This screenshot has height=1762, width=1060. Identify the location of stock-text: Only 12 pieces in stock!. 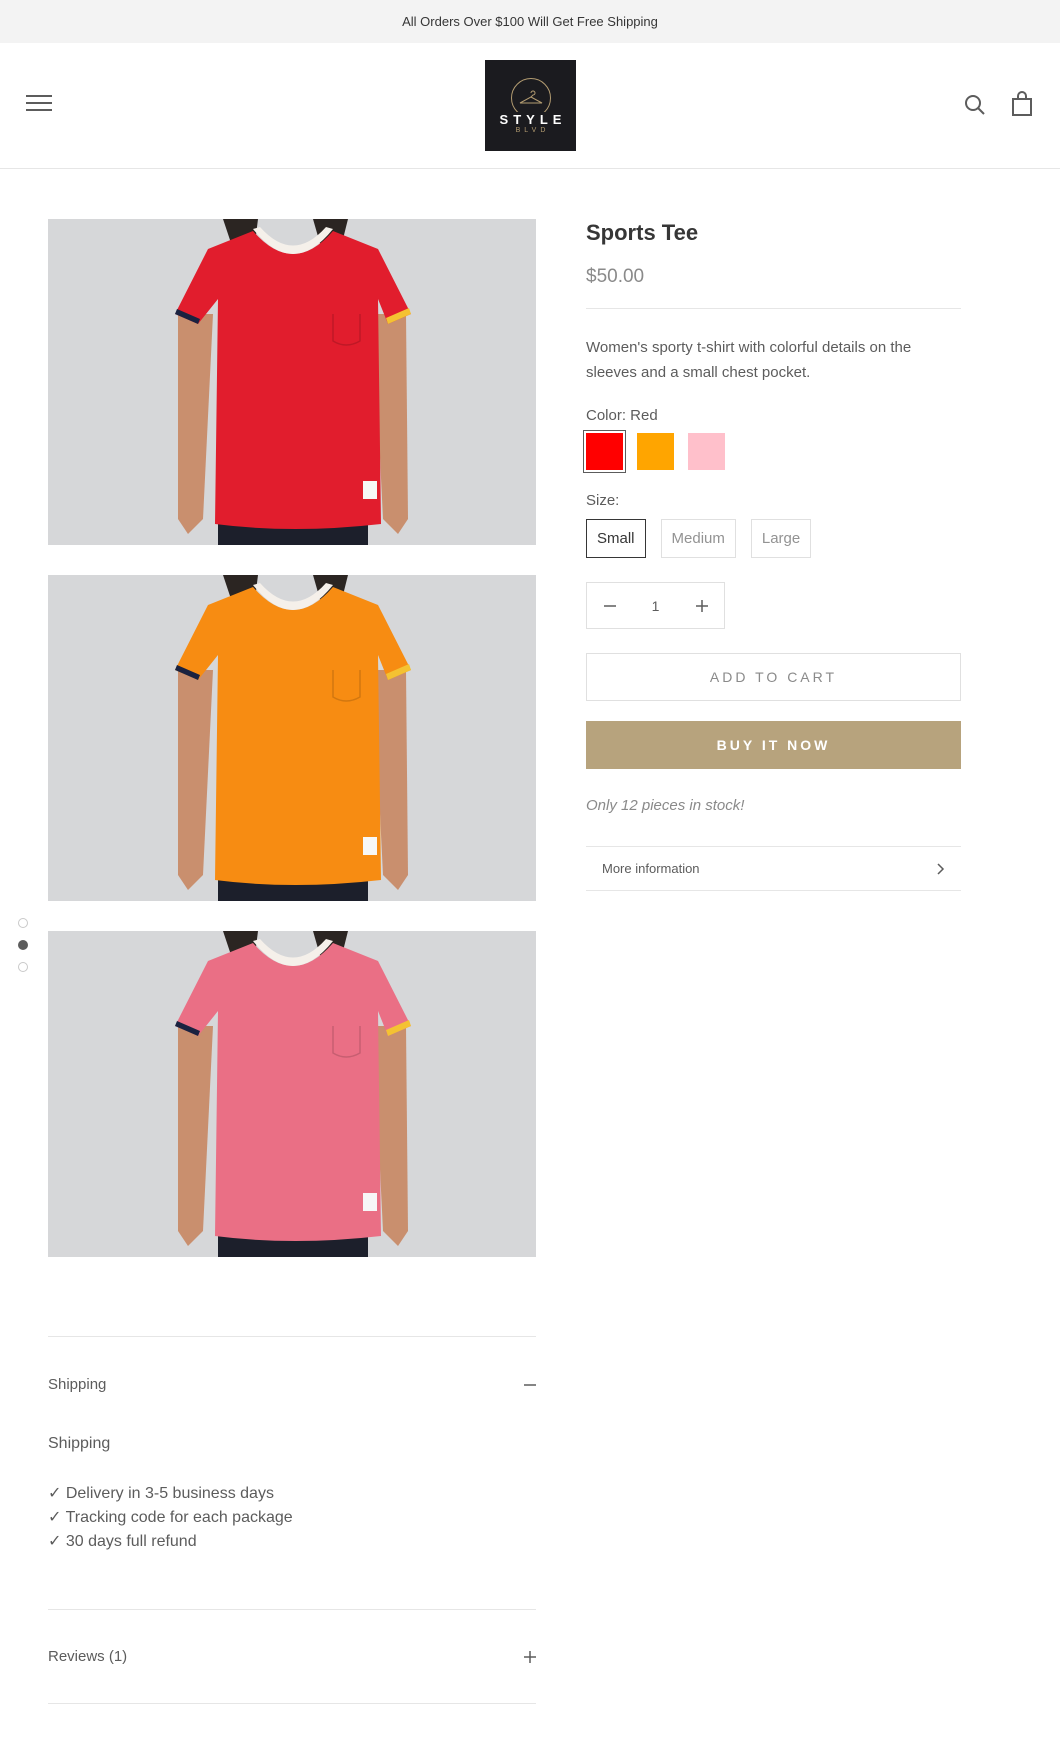
(665, 805).